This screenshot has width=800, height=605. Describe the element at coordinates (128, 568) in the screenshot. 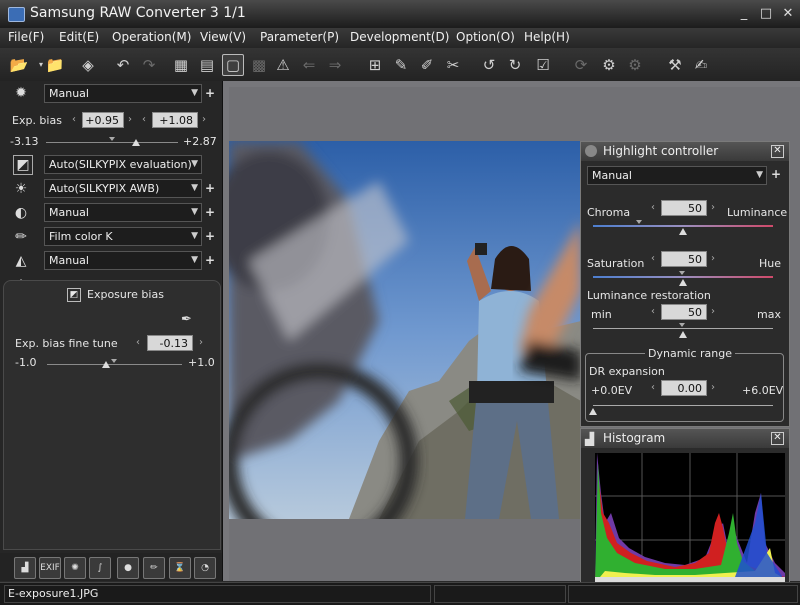

I see `noise-icon: ●` at that location.